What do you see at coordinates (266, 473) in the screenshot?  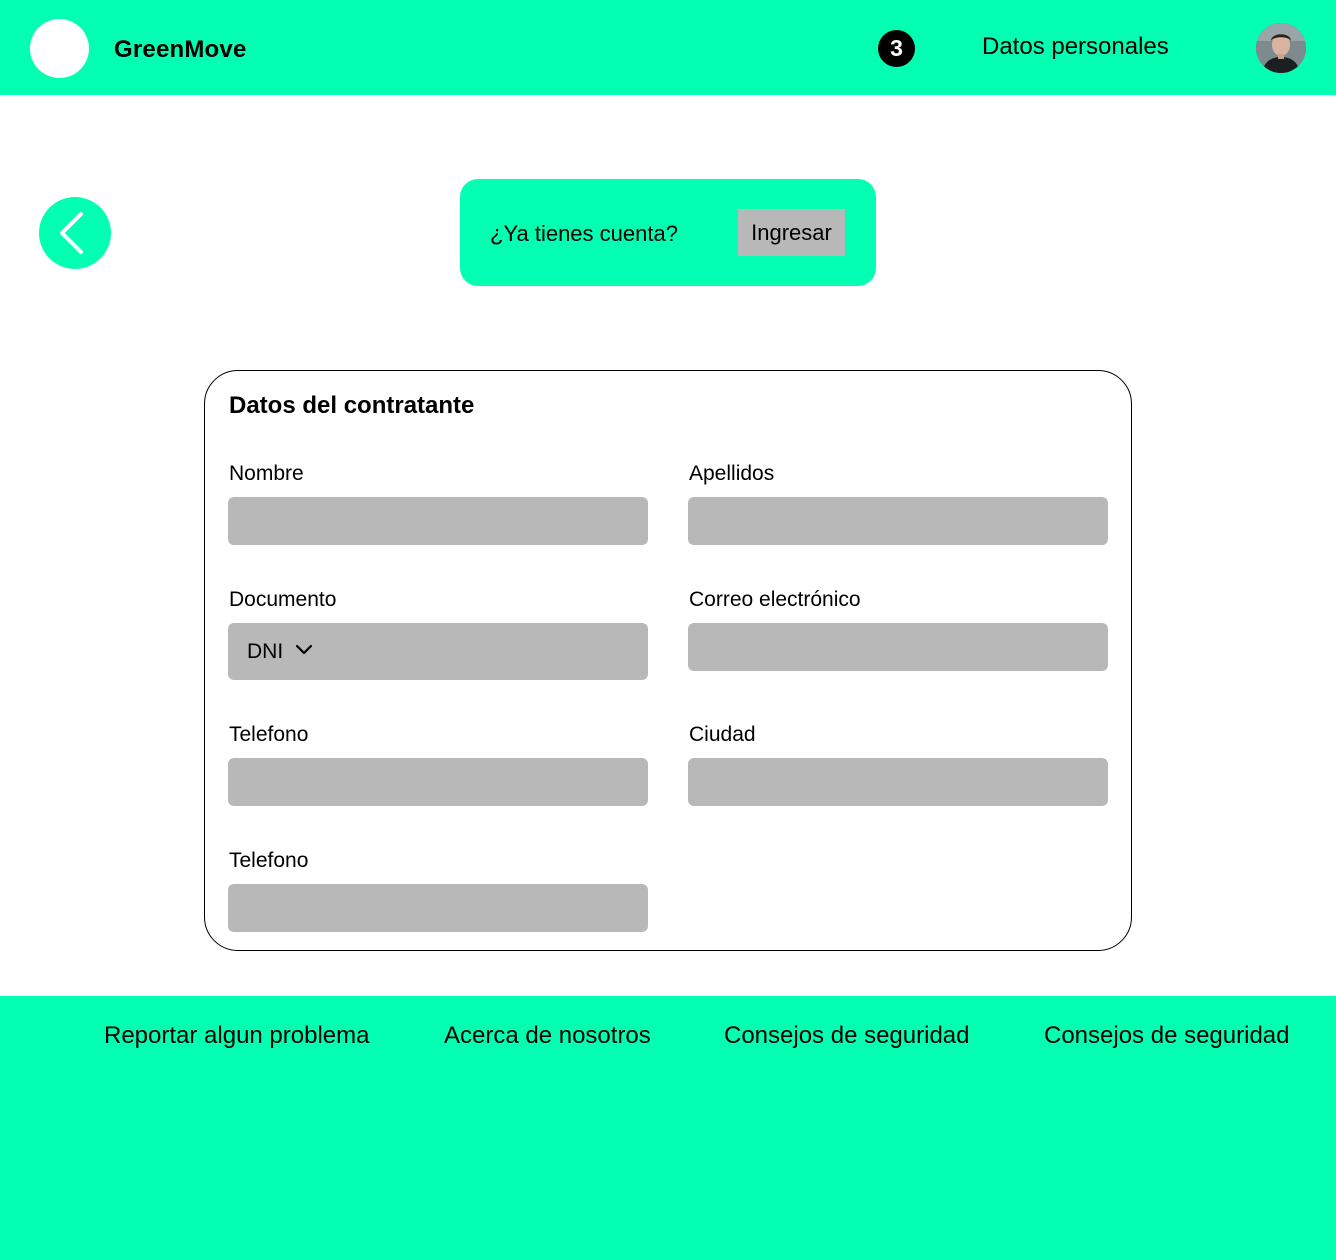 I see `nombre-label: Nombre` at bounding box center [266, 473].